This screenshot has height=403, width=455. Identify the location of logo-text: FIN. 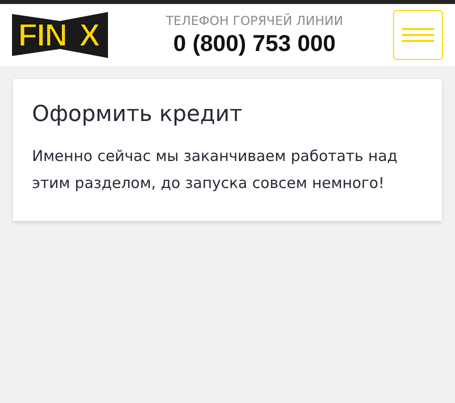
(42, 35).